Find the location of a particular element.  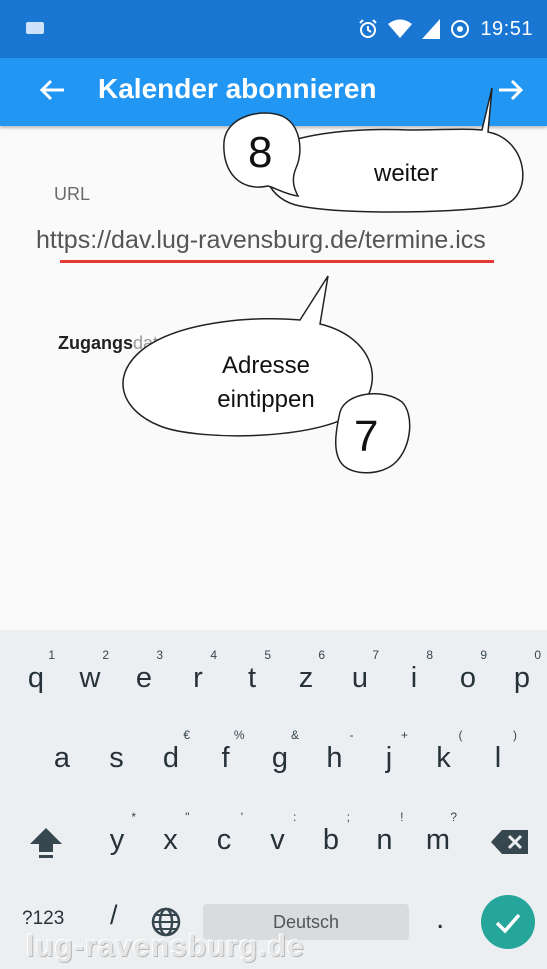

key-hint: ' is located at coordinates (241, 817).